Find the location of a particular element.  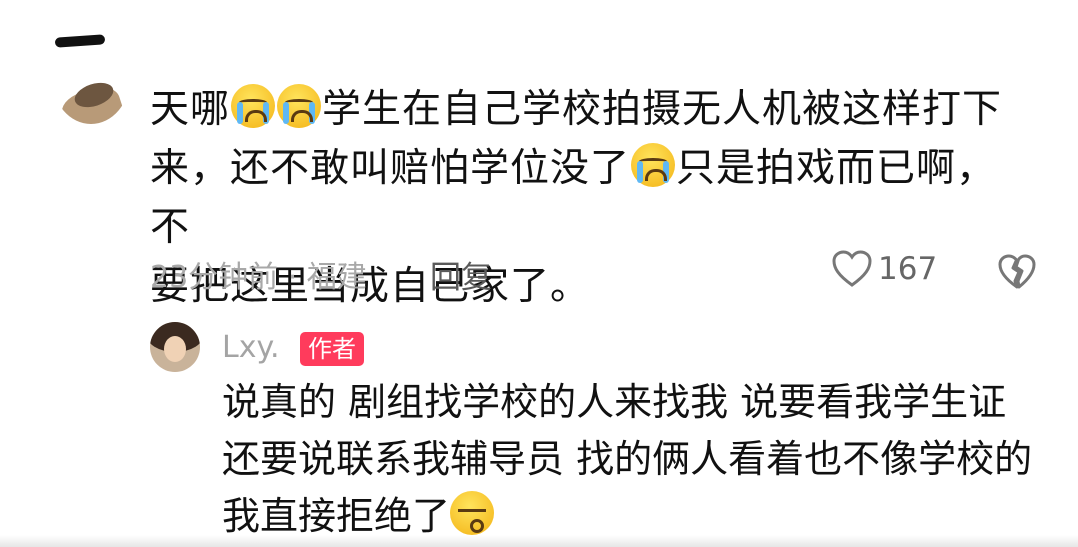

sighing-face-icon is located at coordinates (472, 513).